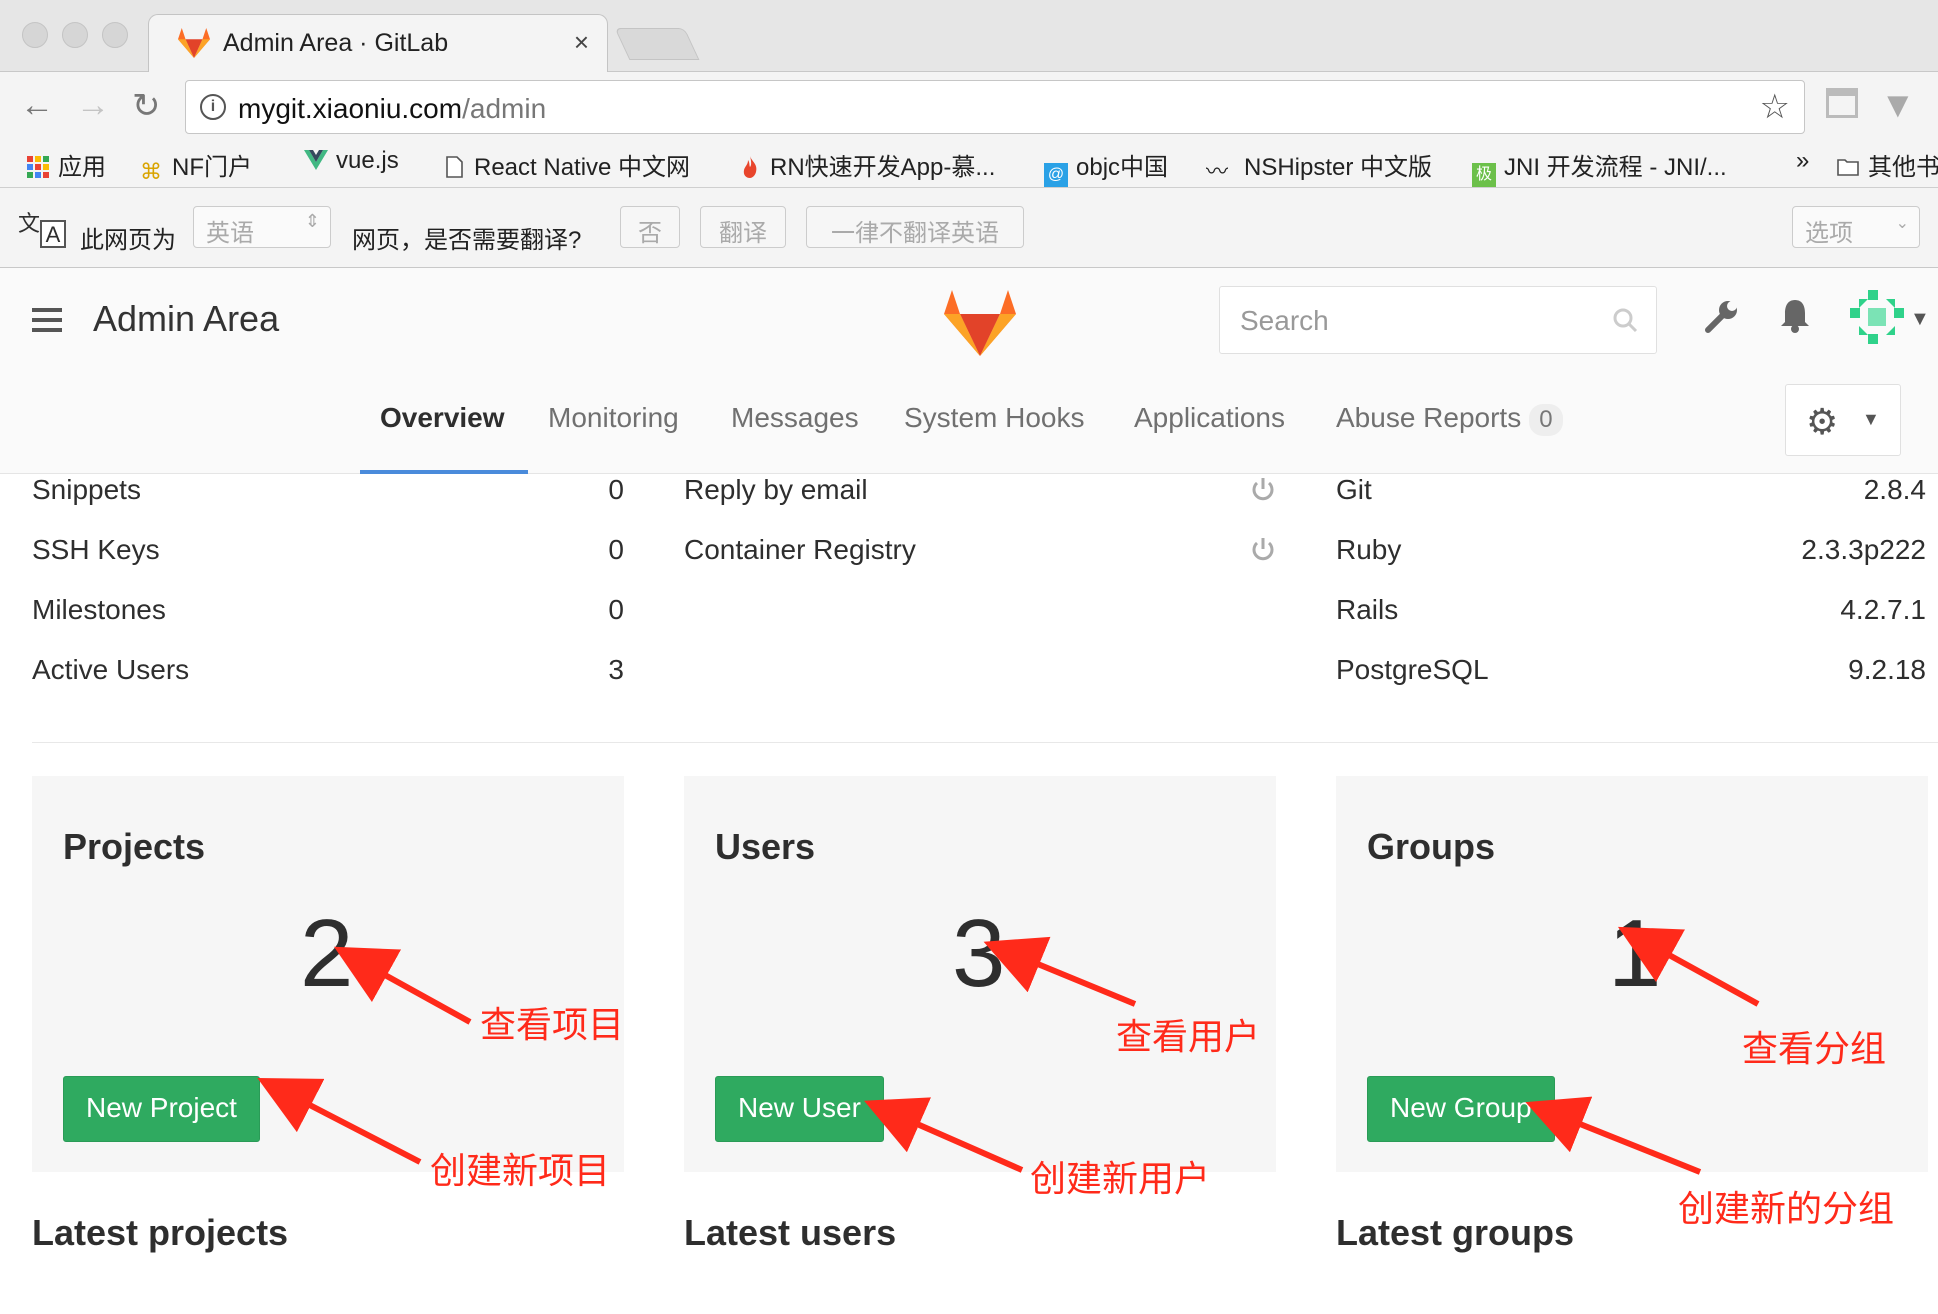  What do you see at coordinates (161, 1109) in the screenshot?
I see `new-project-button: New Project` at bounding box center [161, 1109].